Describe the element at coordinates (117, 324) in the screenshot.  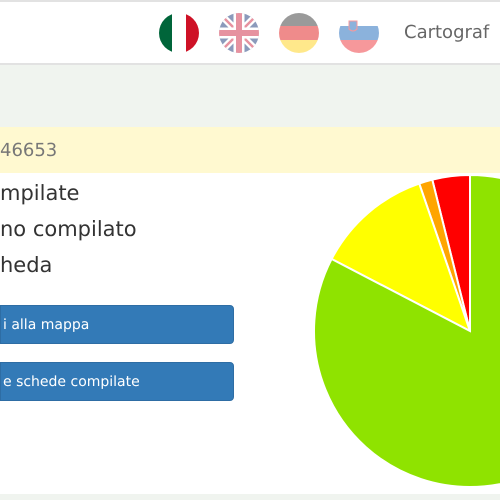
I see `action-button: i alla mappa` at that location.